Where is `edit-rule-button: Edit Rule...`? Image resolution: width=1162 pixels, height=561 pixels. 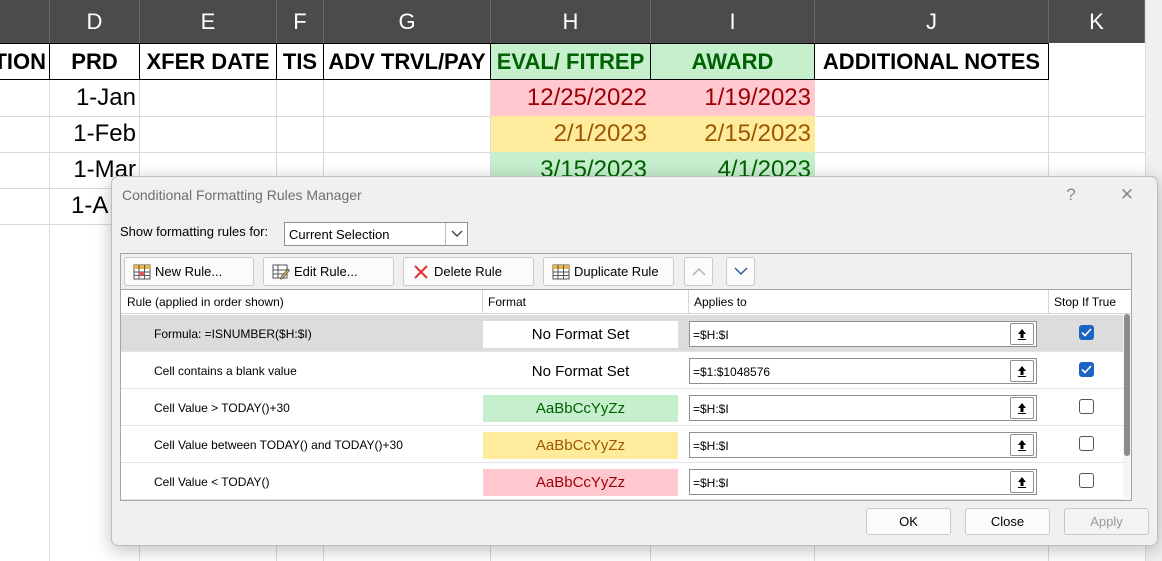
edit-rule-button: Edit Rule... is located at coordinates (328, 271).